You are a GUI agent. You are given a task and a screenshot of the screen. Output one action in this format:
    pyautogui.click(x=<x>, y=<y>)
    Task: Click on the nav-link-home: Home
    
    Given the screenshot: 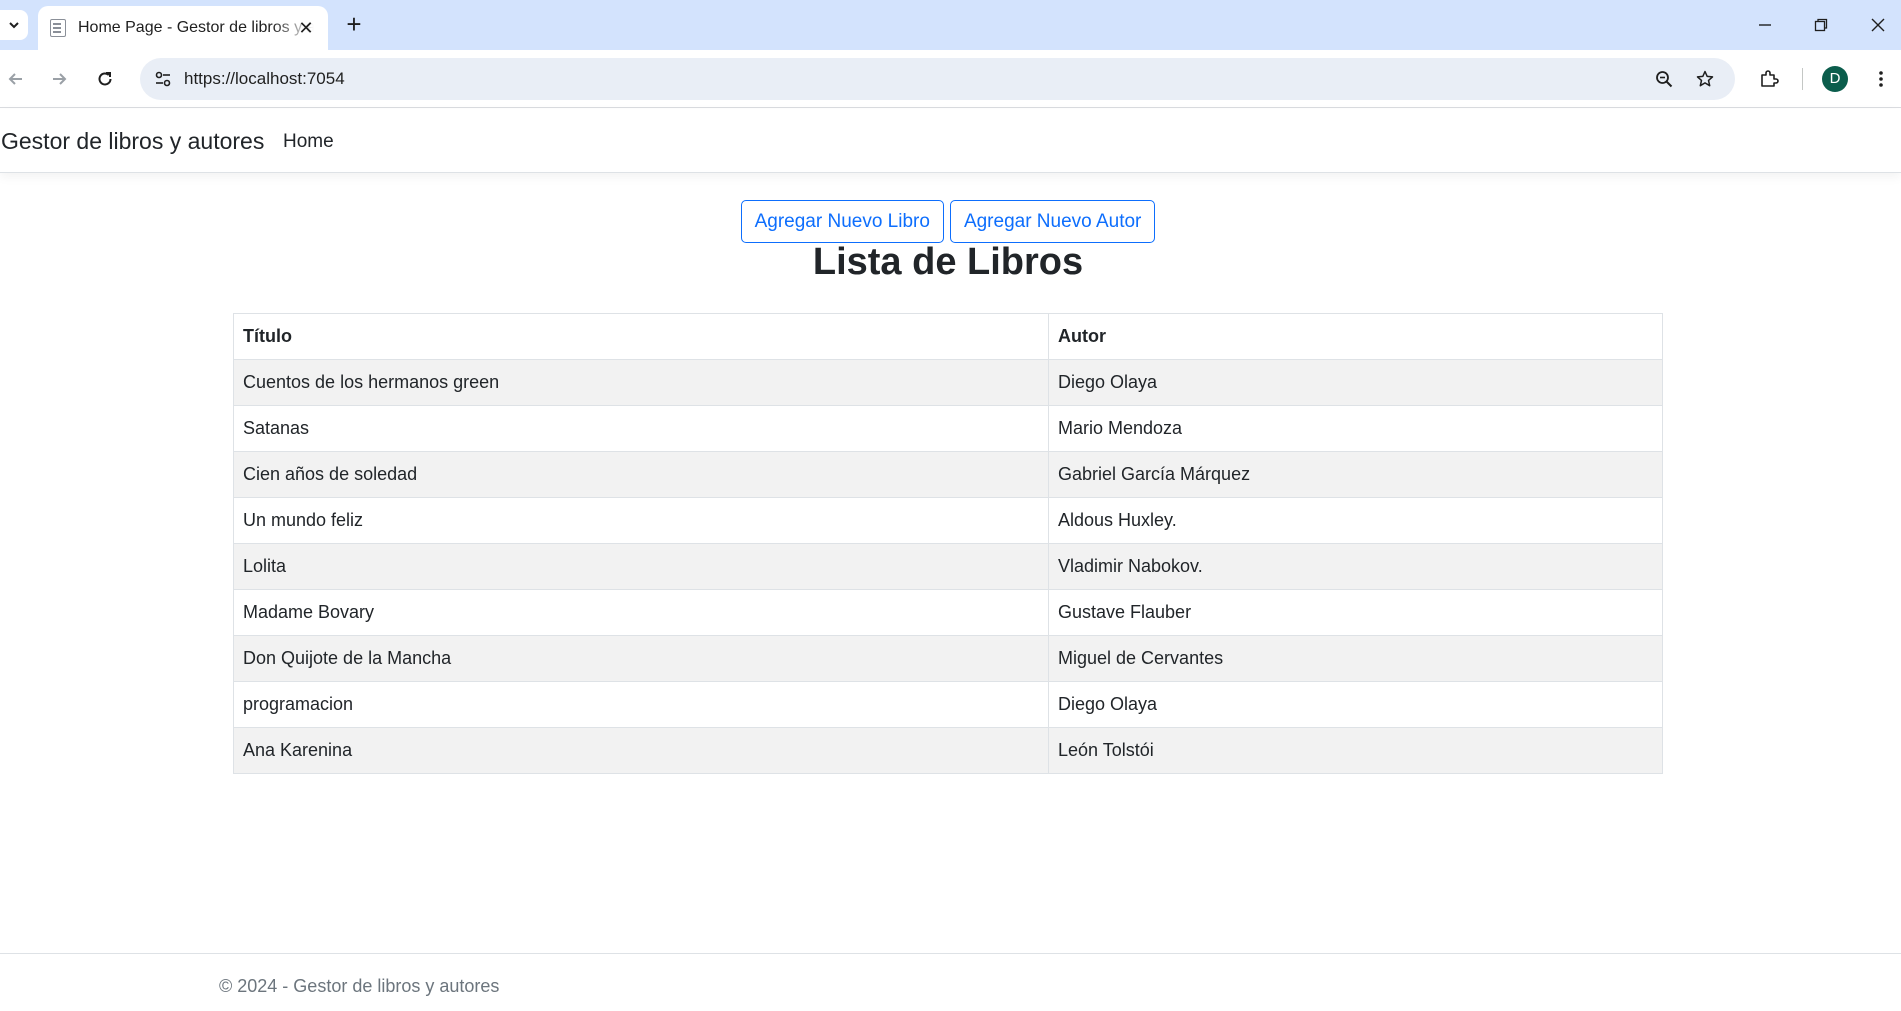 What is the action you would take?
    pyautogui.click(x=308, y=142)
    